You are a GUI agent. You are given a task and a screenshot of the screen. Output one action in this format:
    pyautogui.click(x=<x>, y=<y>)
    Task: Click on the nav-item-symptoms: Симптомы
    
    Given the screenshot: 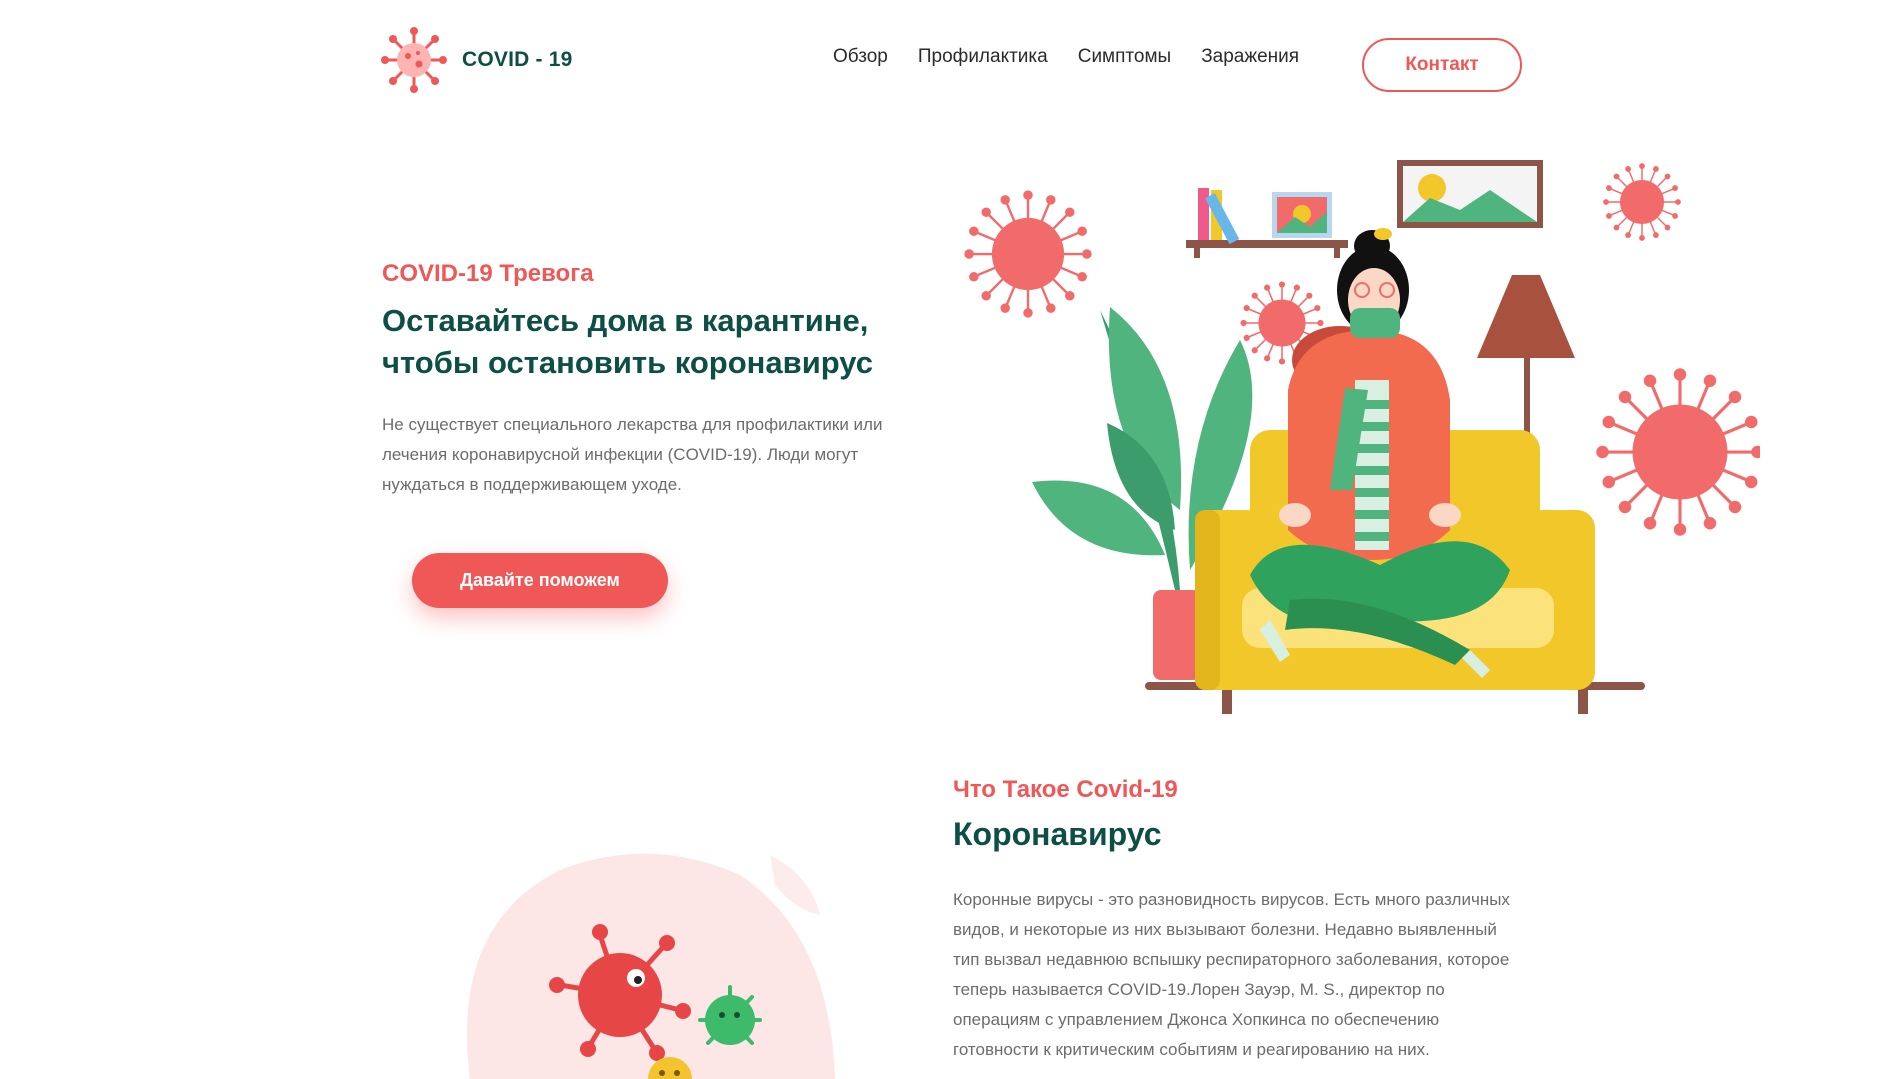 What is the action you would take?
    pyautogui.click(x=1124, y=57)
    